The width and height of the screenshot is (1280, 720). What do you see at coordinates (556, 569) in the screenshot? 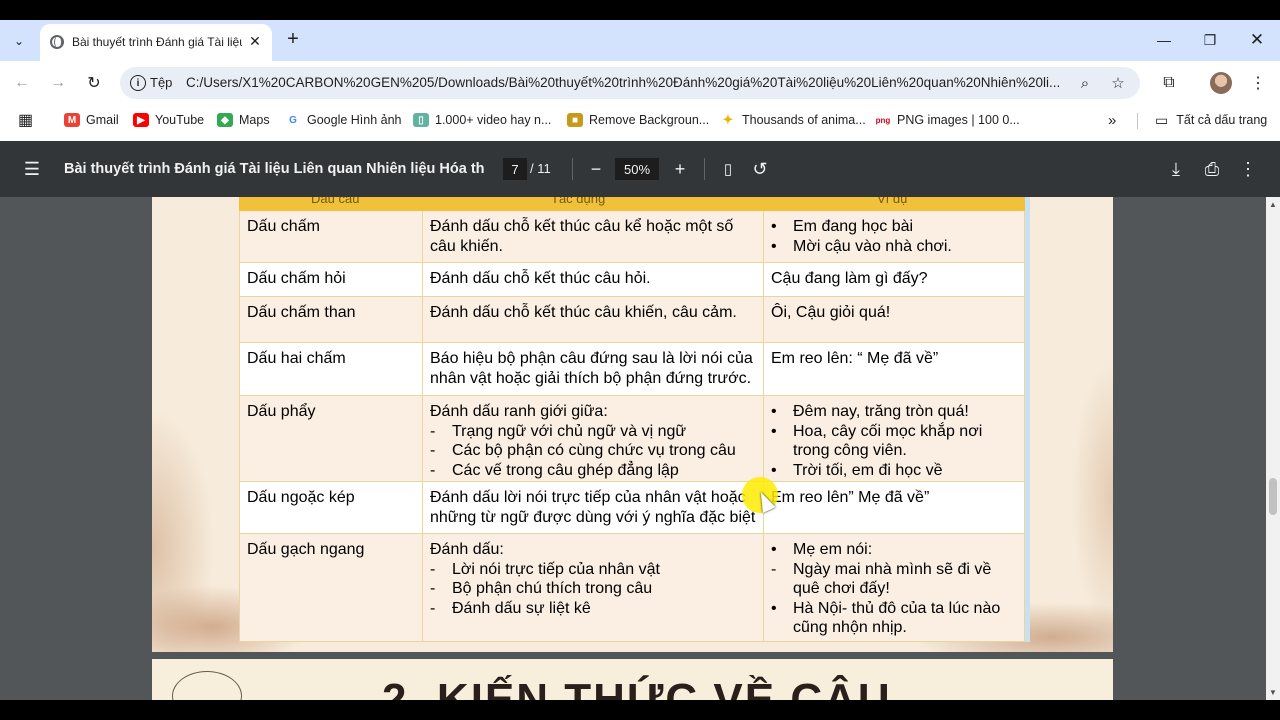
I see `effect-list-item: Lời nói trực tiếp của nhân vật` at bounding box center [556, 569].